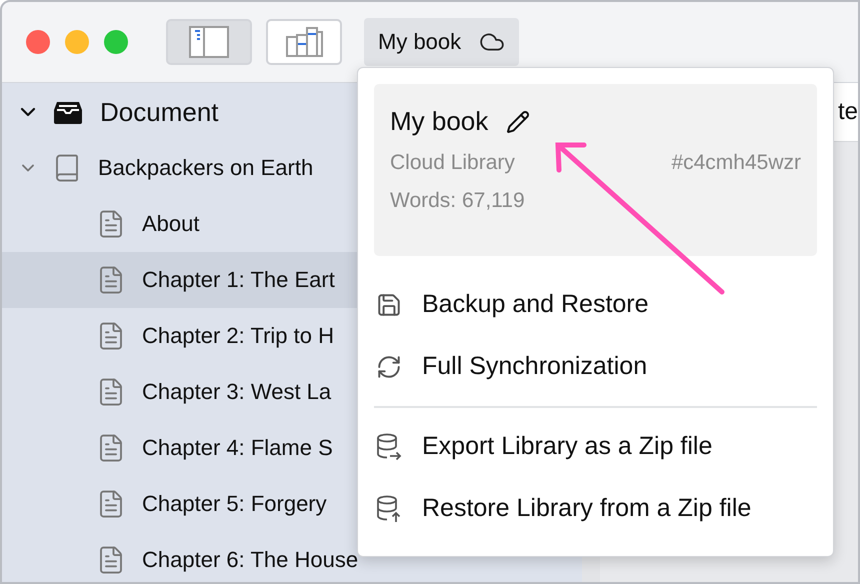 The height and width of the screenshot is (584, 860). Describe the element at coordinates (518, 122) in the screenshot. I see `edit-icon` at that location.